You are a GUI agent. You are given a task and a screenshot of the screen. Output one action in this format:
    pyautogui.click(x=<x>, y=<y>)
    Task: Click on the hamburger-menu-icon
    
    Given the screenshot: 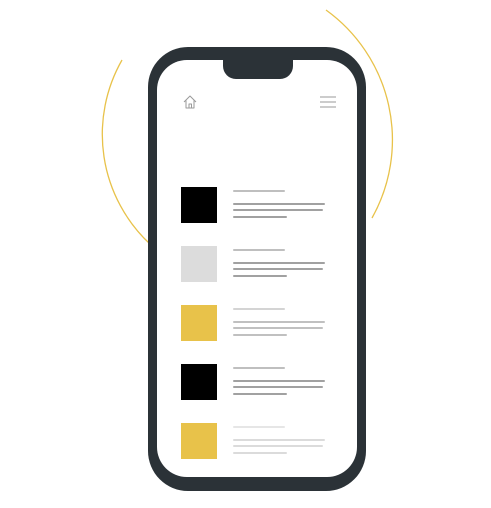 What is the action you would take?
    pyautogui.click(x=328, y=102)
    